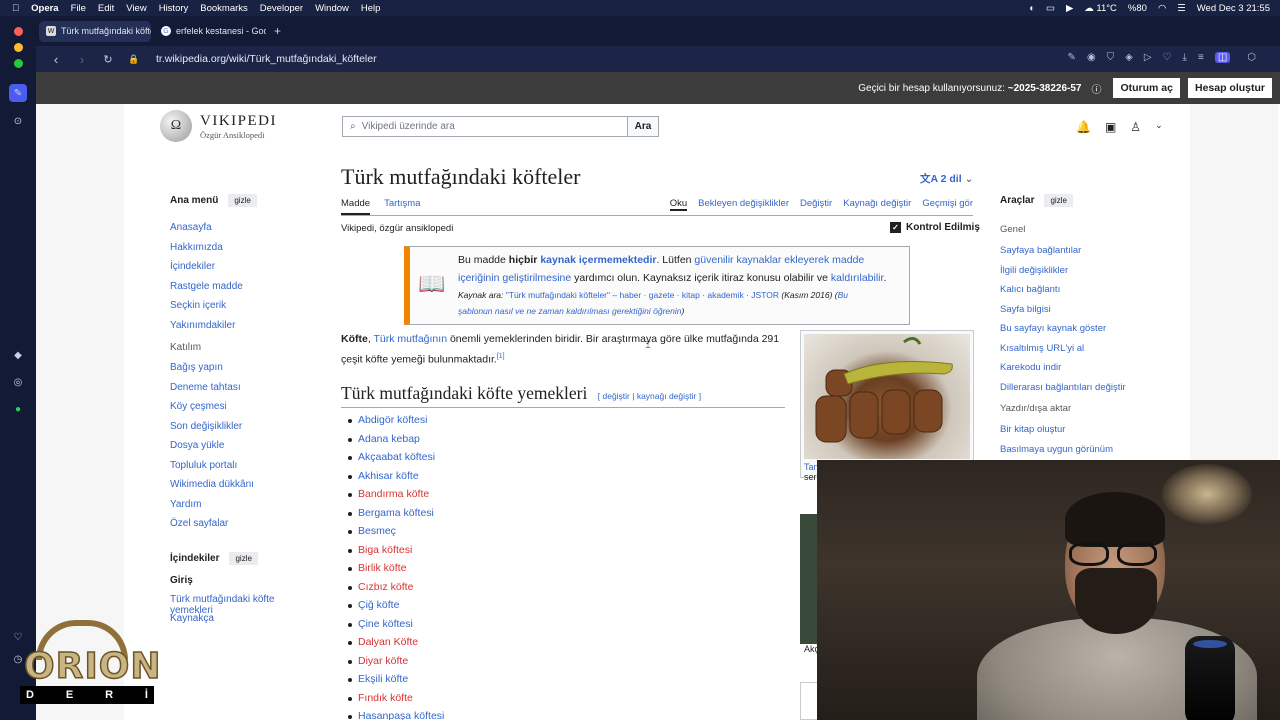 This screenshot has width=1280, height=720. What do you see at coordinates (18, 63) in the screenshot?
I see `zoom-window-icon` at bounding box center [18, 63].